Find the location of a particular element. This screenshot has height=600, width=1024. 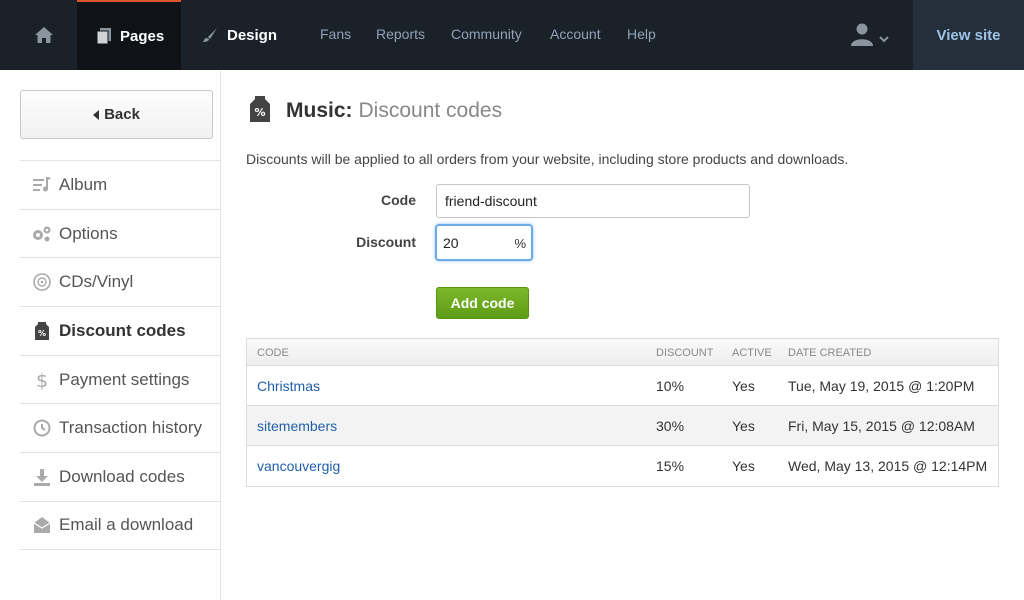

header-discount: DISCOUNT is located at coordinates (684, 353).